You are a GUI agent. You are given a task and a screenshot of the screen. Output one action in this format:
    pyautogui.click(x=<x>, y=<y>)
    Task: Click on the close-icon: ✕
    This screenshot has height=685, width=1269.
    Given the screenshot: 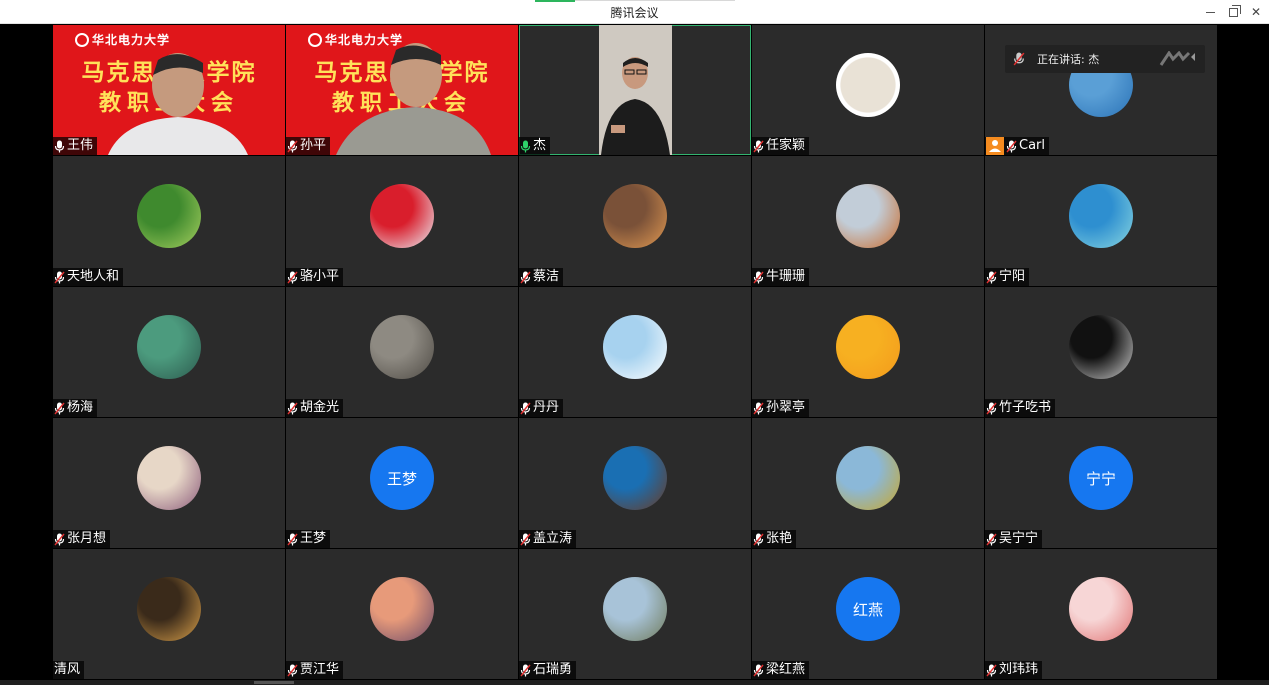 What is the action you would take?
    pyautogui.click(x=1256, y=12)
    